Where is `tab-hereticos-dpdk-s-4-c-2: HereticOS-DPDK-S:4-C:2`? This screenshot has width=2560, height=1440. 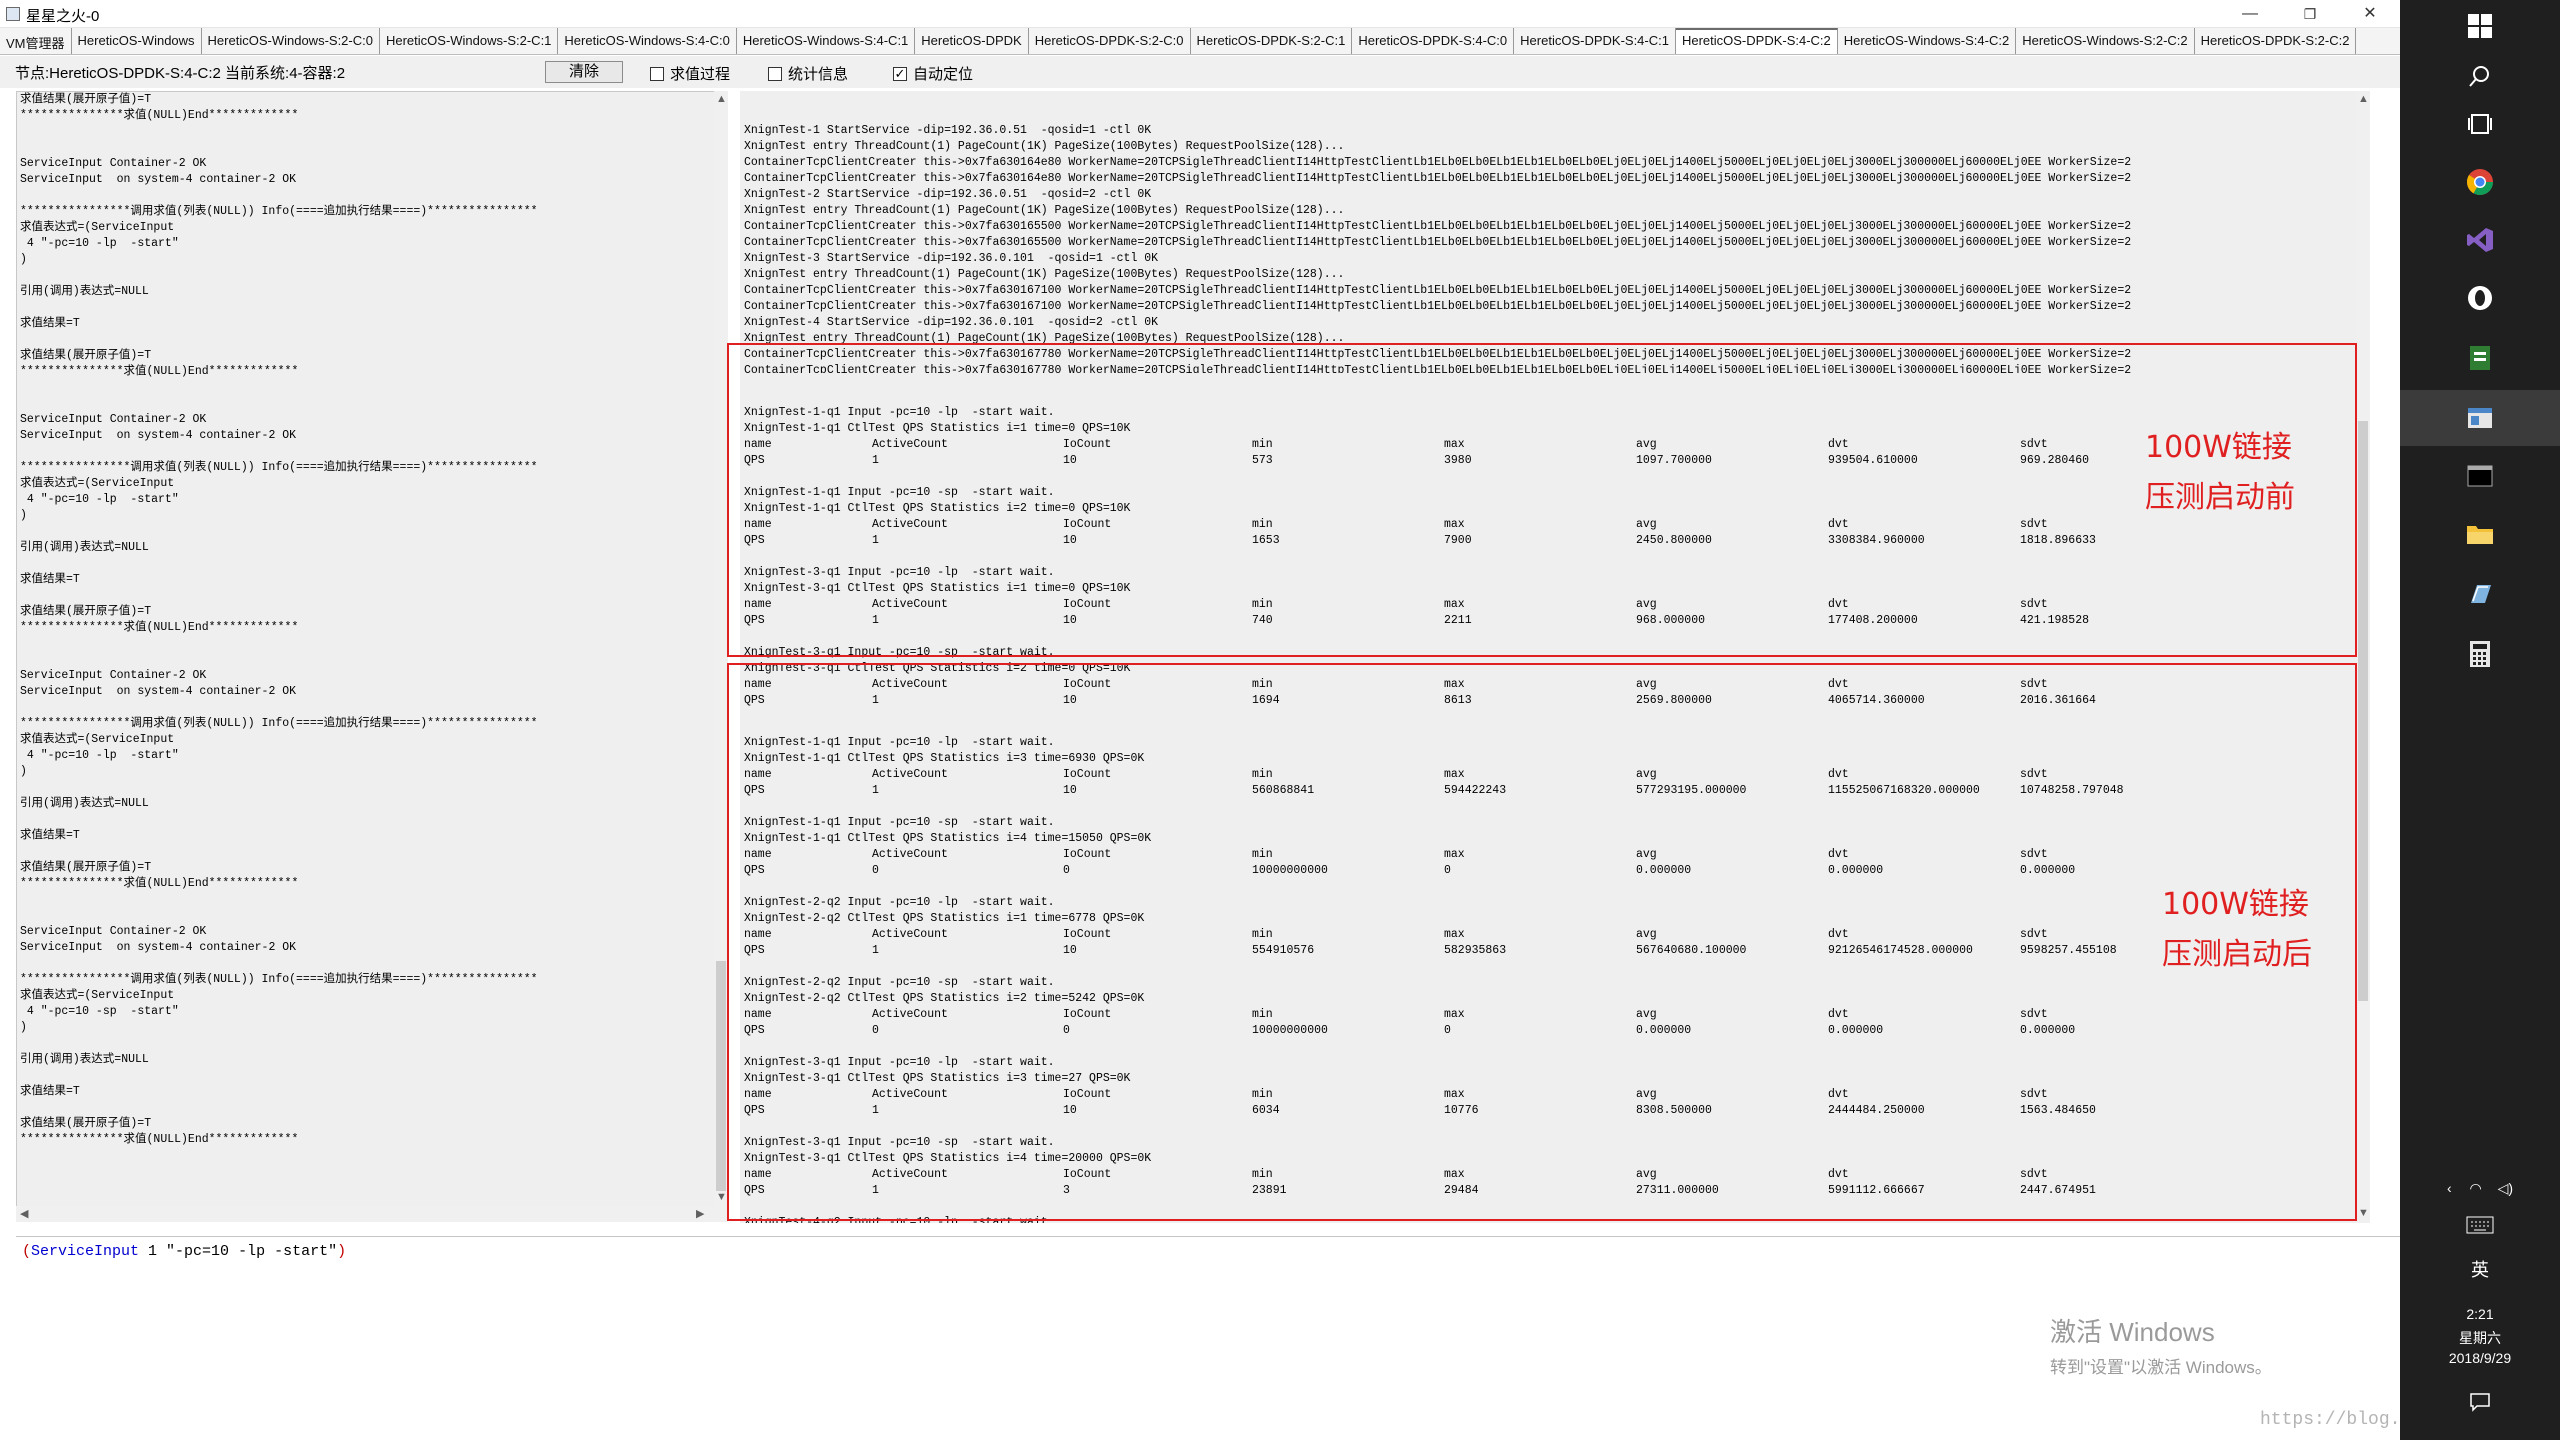
tab-hereticos-dpdk-s-4-c-2: HereticOS-DPDK-S:4-C:2 is located at coordinates (1756, 41).